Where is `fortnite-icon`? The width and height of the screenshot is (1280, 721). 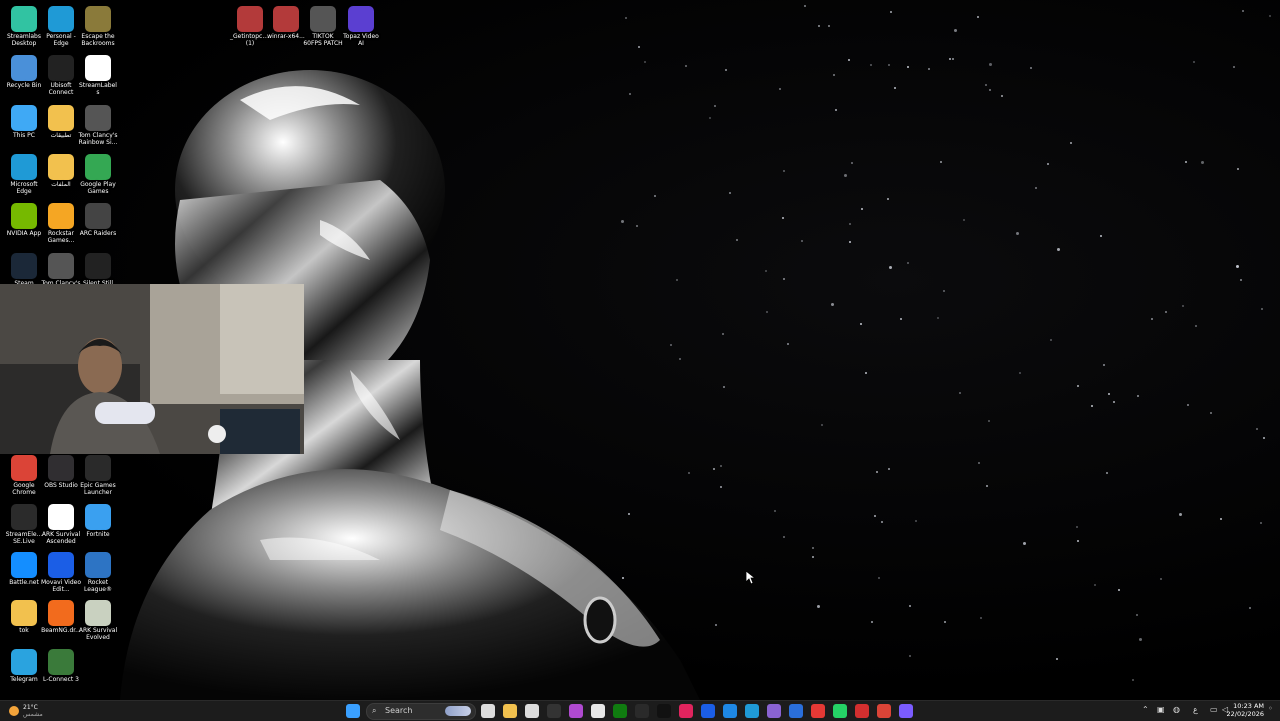 fortnite-icon is located at coordinates (98, 517).